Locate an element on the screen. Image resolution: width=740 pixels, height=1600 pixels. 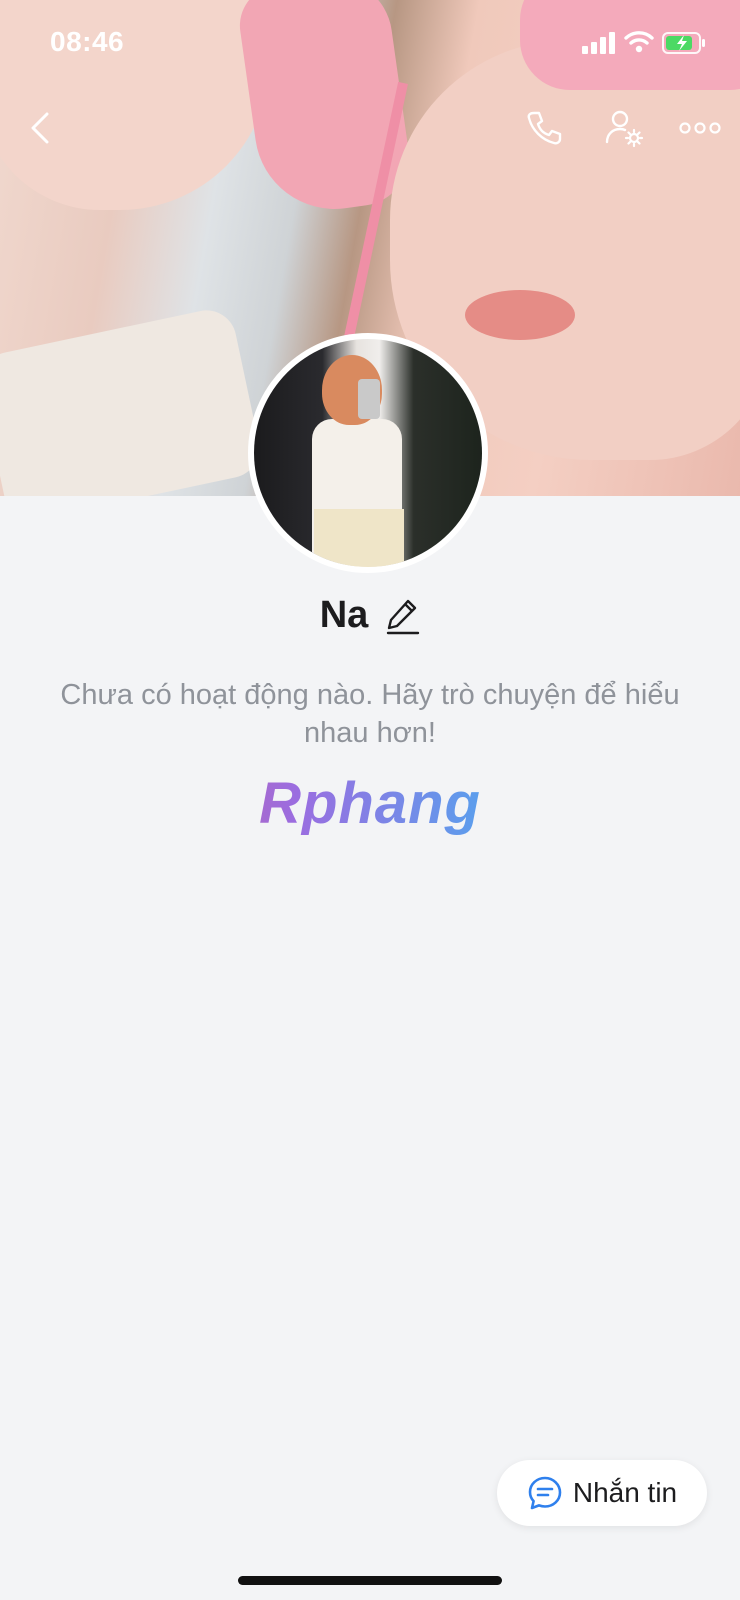
avatar-photo is located at coordinates (368, 453).